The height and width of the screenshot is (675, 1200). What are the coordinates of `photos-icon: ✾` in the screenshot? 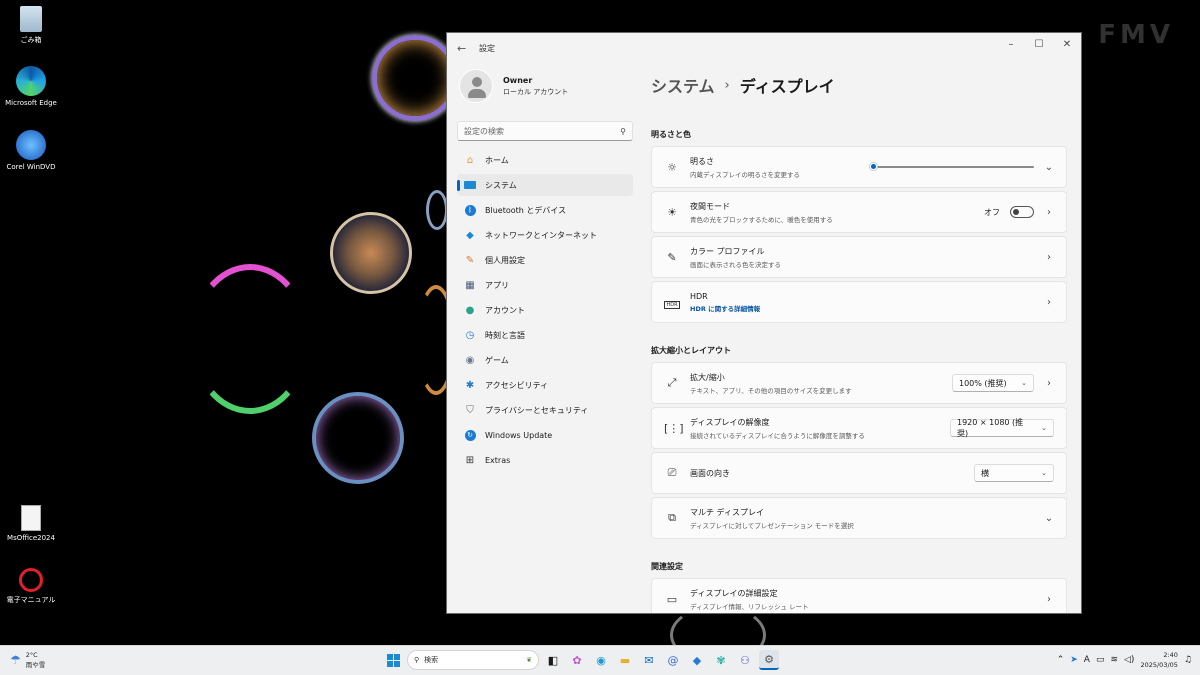 It's located at (721, 660).